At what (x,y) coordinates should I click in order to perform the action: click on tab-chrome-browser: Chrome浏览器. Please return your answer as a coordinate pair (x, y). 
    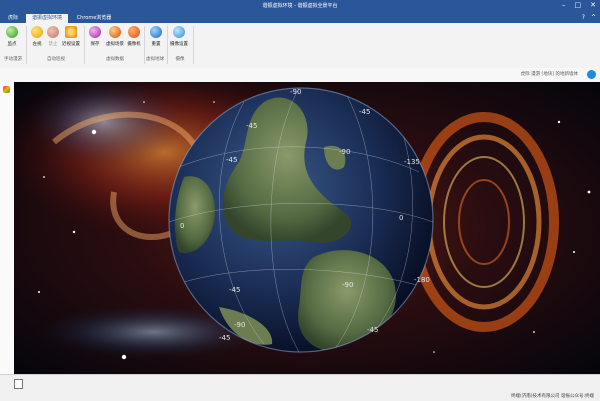
    Looking at the image, I should click on (94, 18).